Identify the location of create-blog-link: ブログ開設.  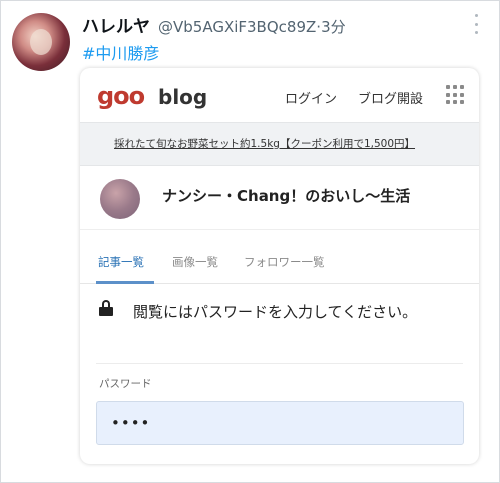
(390, 97).